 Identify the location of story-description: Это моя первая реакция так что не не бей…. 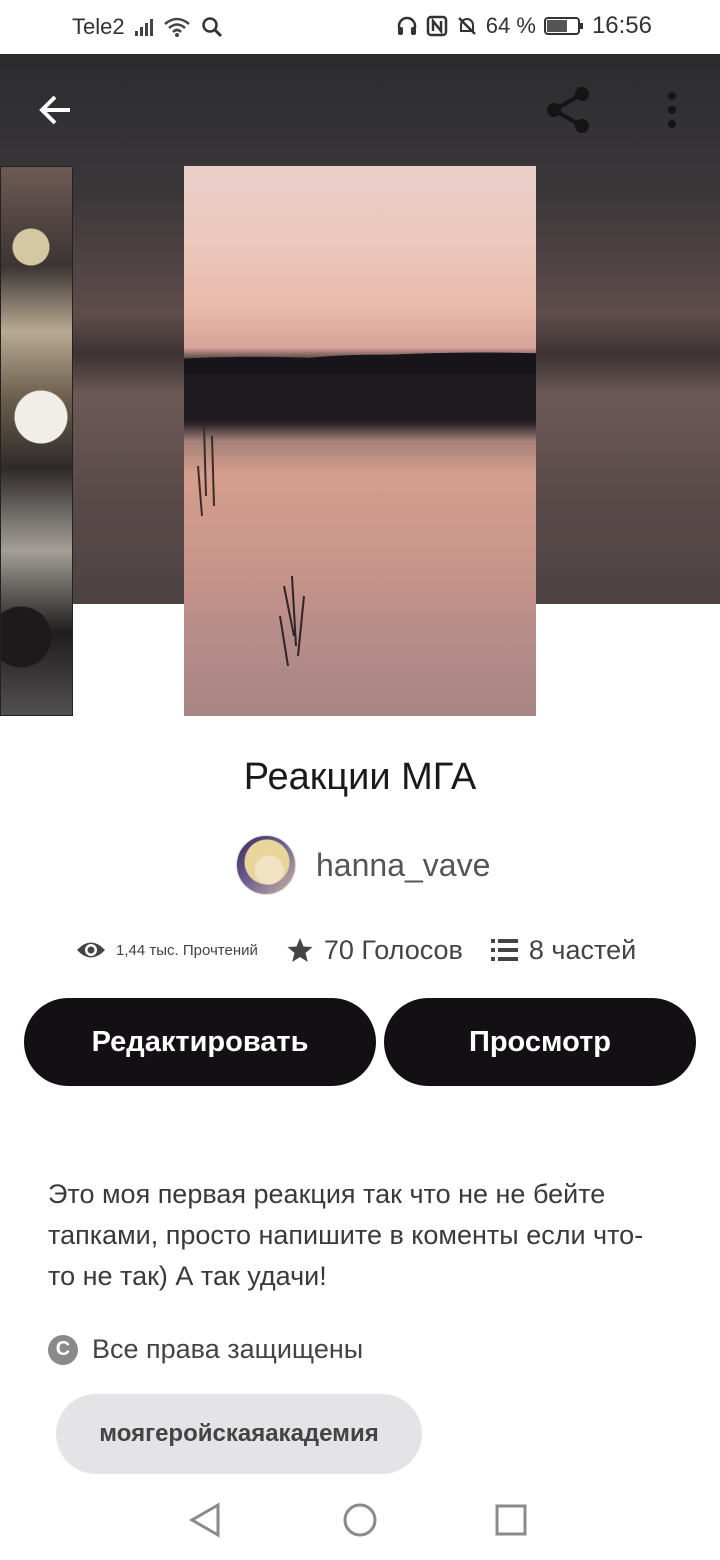
(346, 1235).